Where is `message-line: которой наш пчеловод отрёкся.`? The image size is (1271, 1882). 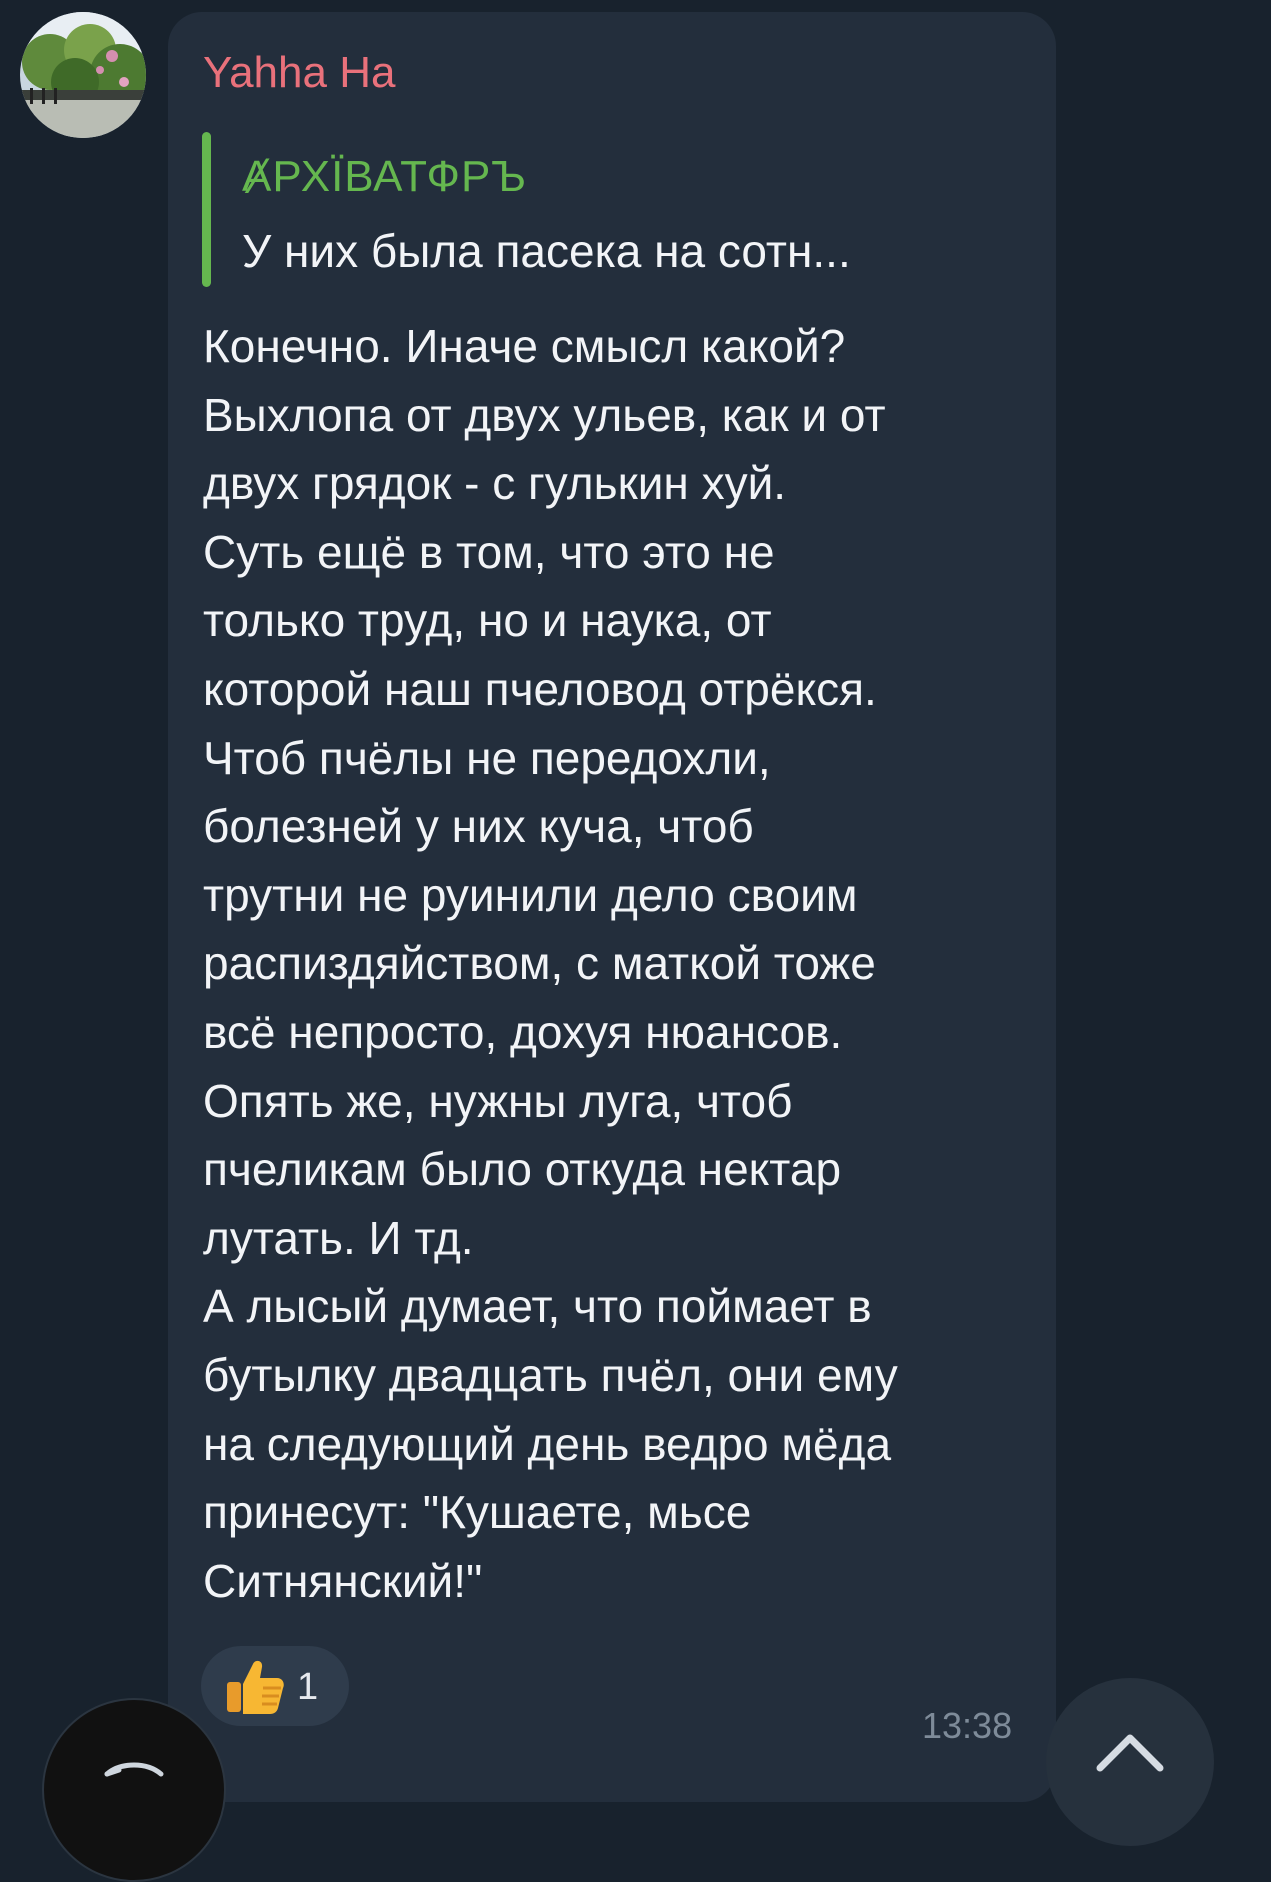 message-line: которой наш пчеловод отрёкся. is located at coordinates (540, 688).